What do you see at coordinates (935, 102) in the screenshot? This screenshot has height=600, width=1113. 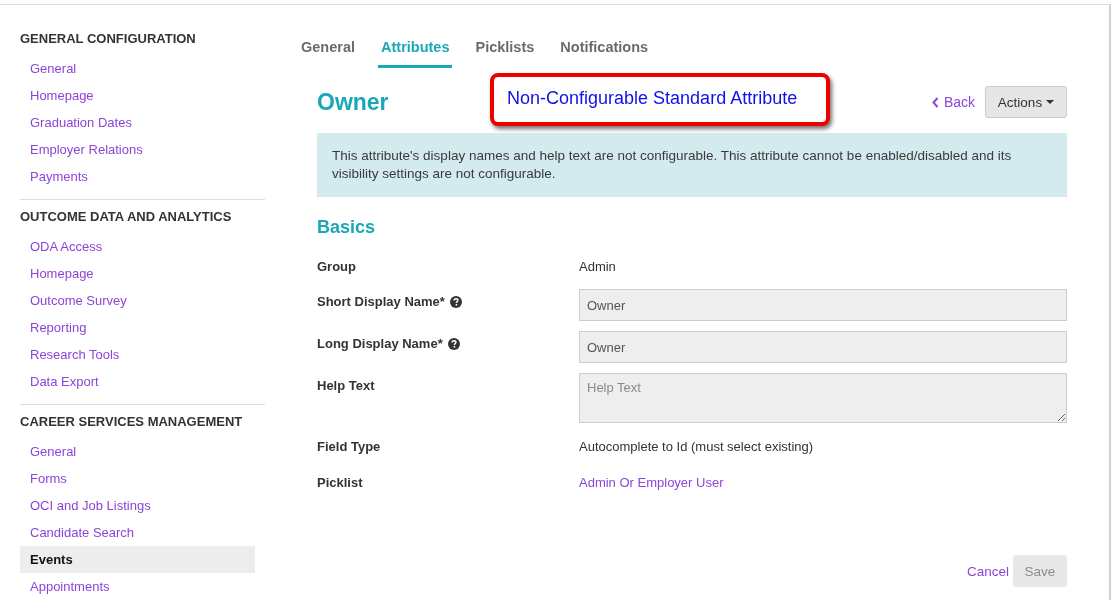 I see `chevron-left-icon` at bounding box center [935, 102].